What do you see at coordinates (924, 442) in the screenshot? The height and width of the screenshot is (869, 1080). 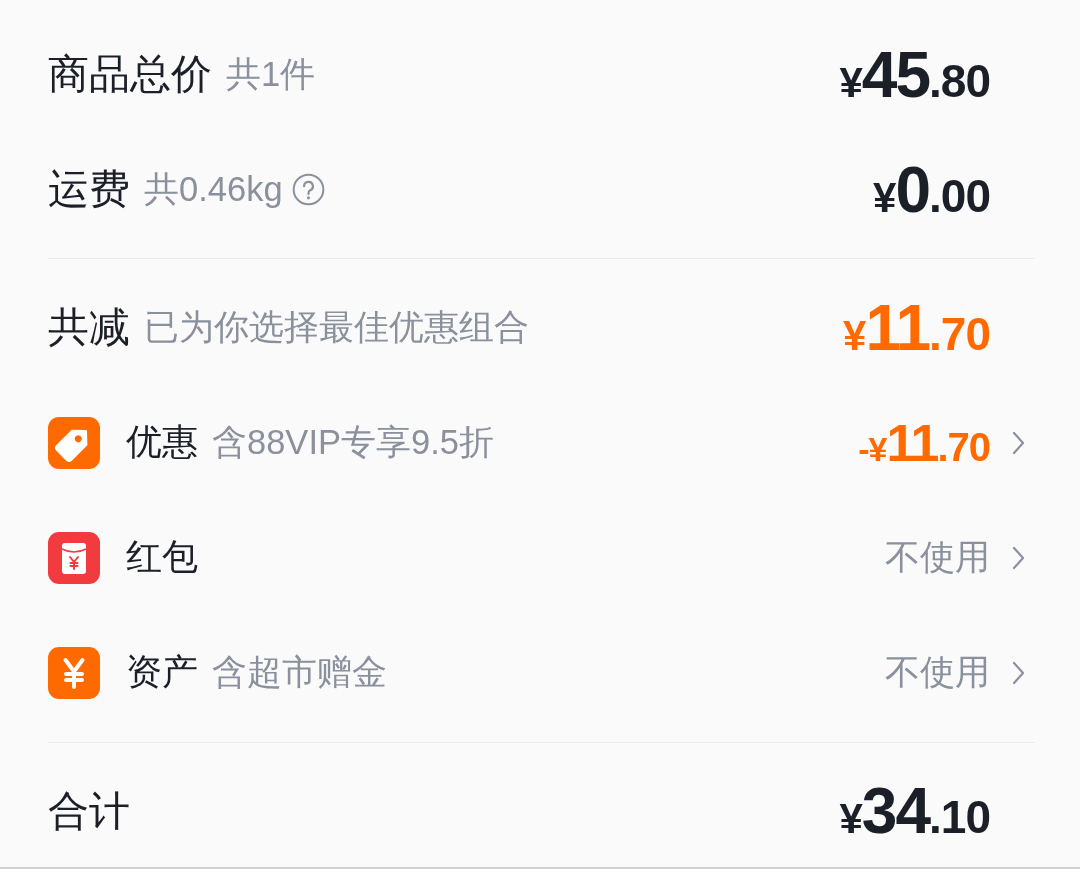 I see `discount-amount: -¥11.70` at bounding box center [924, 442].